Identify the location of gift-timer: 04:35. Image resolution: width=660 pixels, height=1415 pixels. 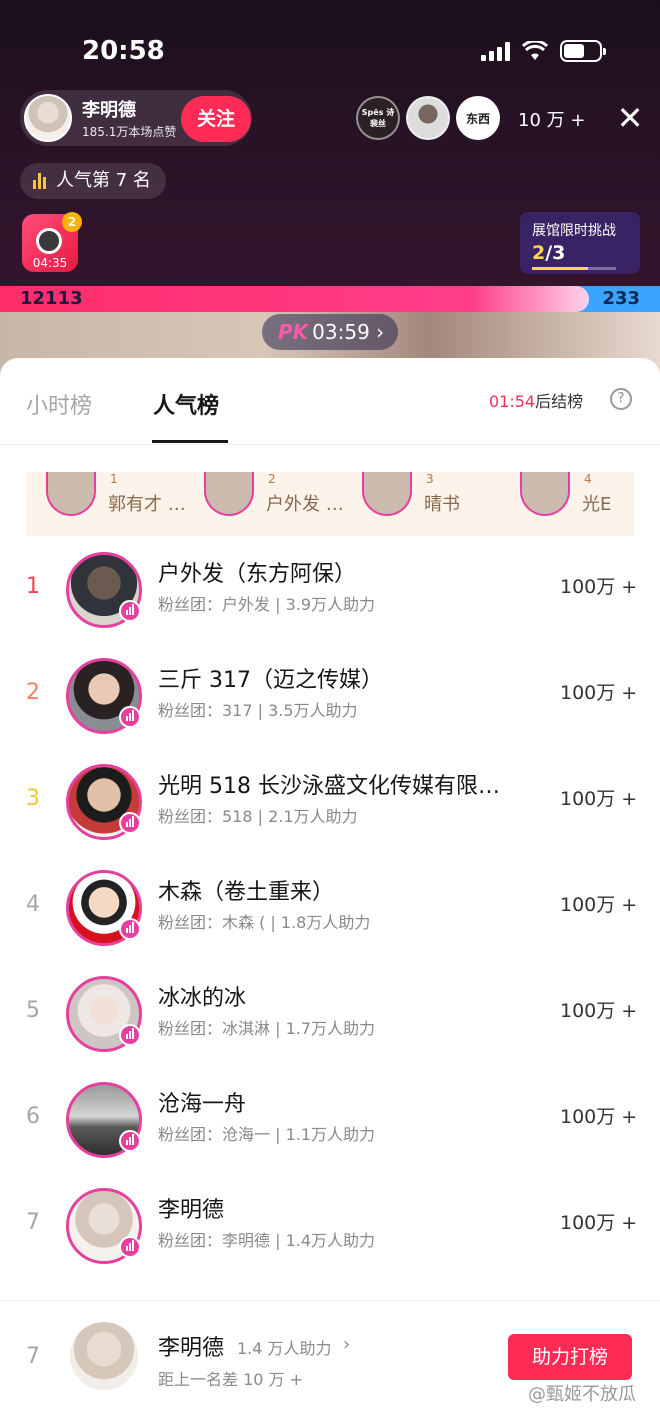
(50, 263).